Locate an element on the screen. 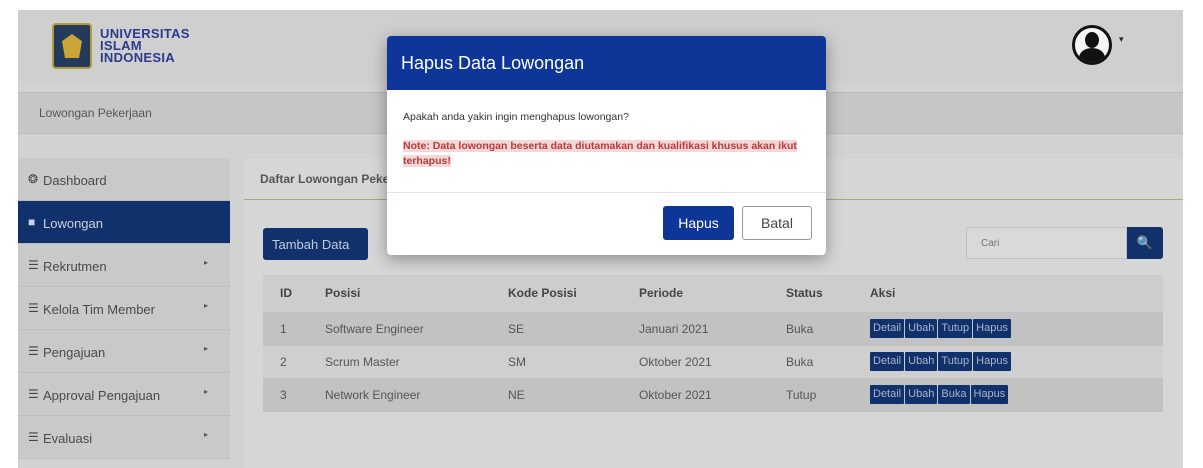 This screenshot has height=468, width=1203. cell-kode: SE is located at coordinates (573, 329).